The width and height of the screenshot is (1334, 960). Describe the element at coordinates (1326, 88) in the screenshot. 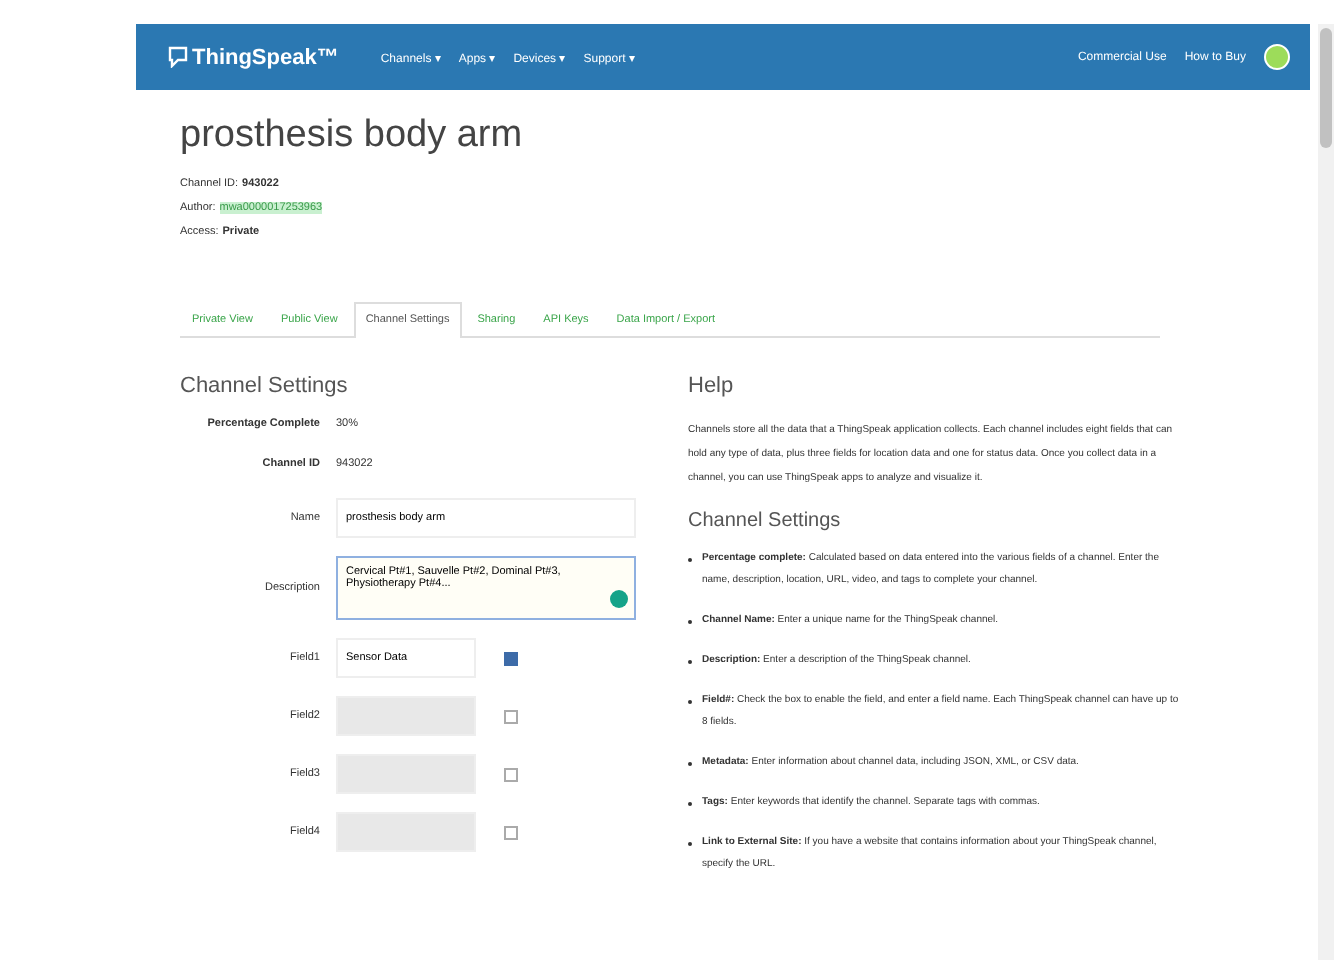

I see `scrollbar-thumb` at that location.